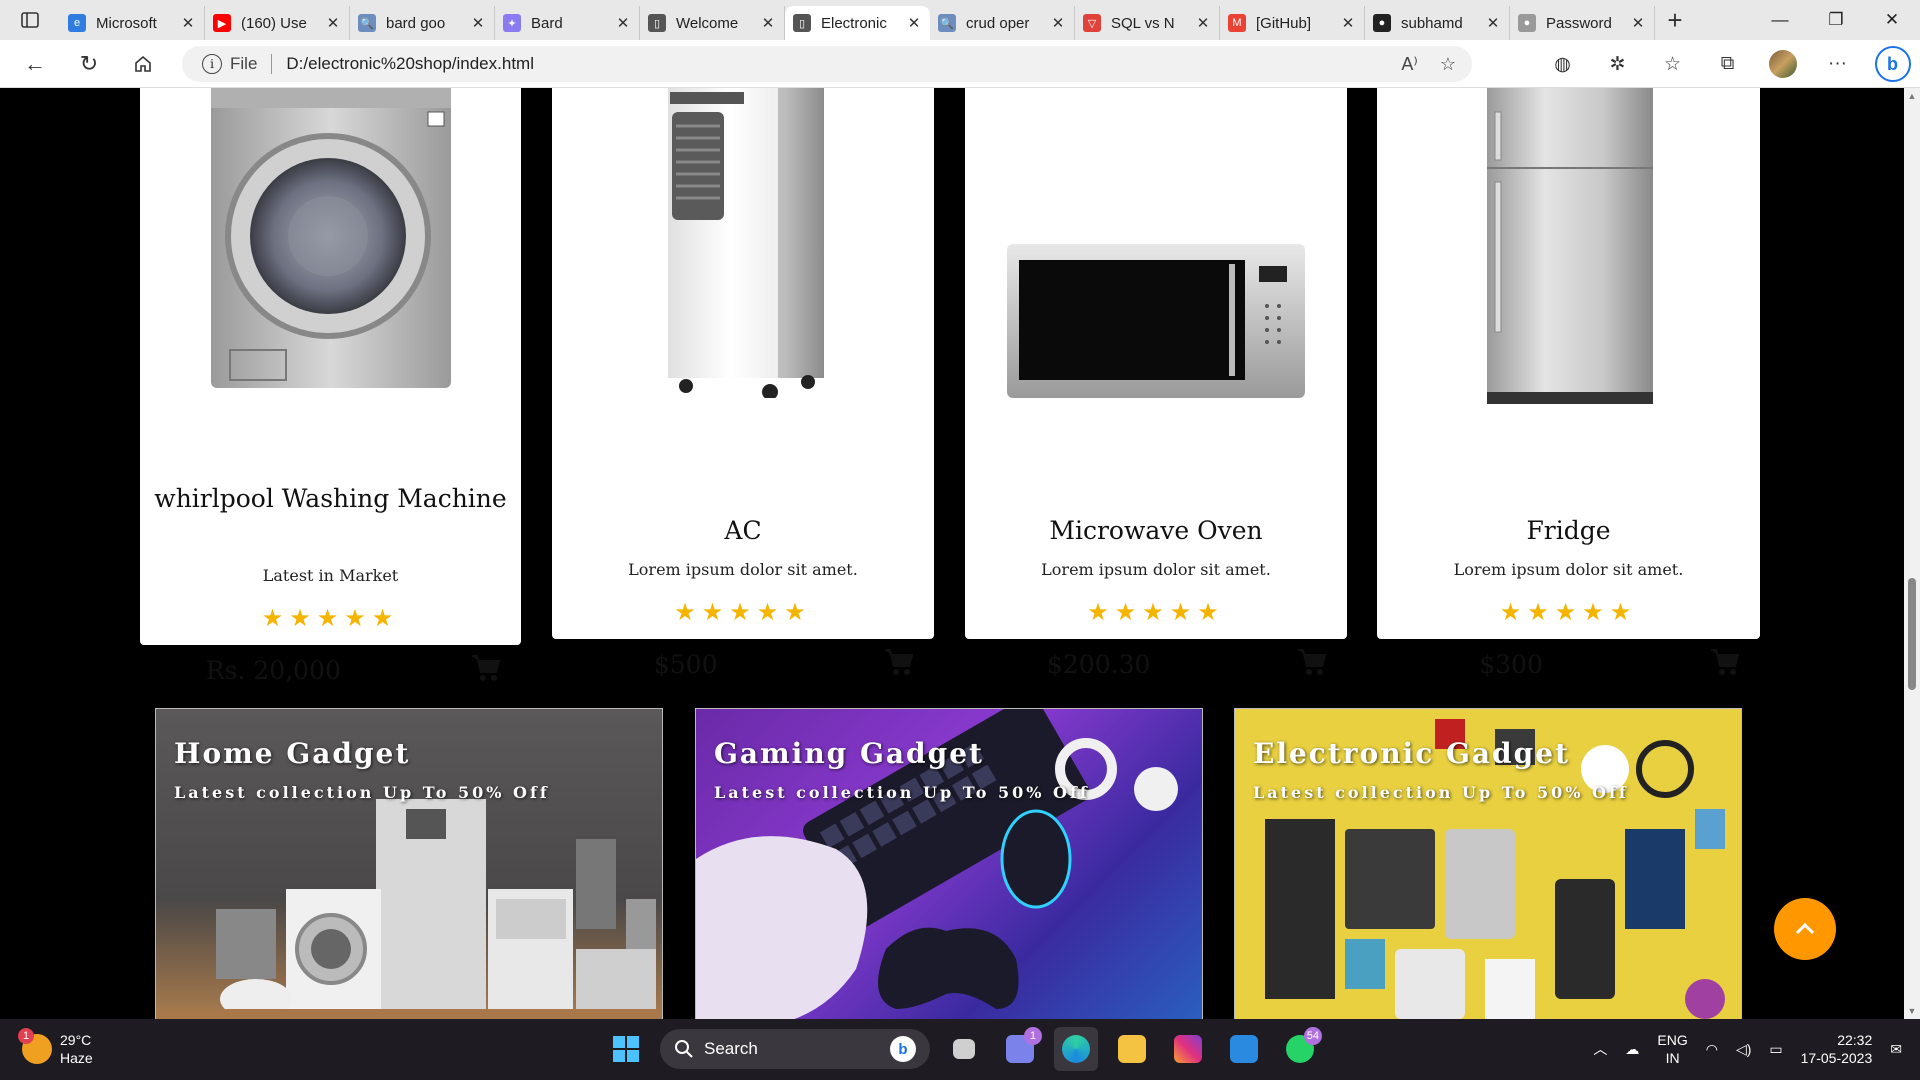  Describe the element at coordinates (1020, 1049) in the screenshot. I see `teams-chat-button: 1` at that location.